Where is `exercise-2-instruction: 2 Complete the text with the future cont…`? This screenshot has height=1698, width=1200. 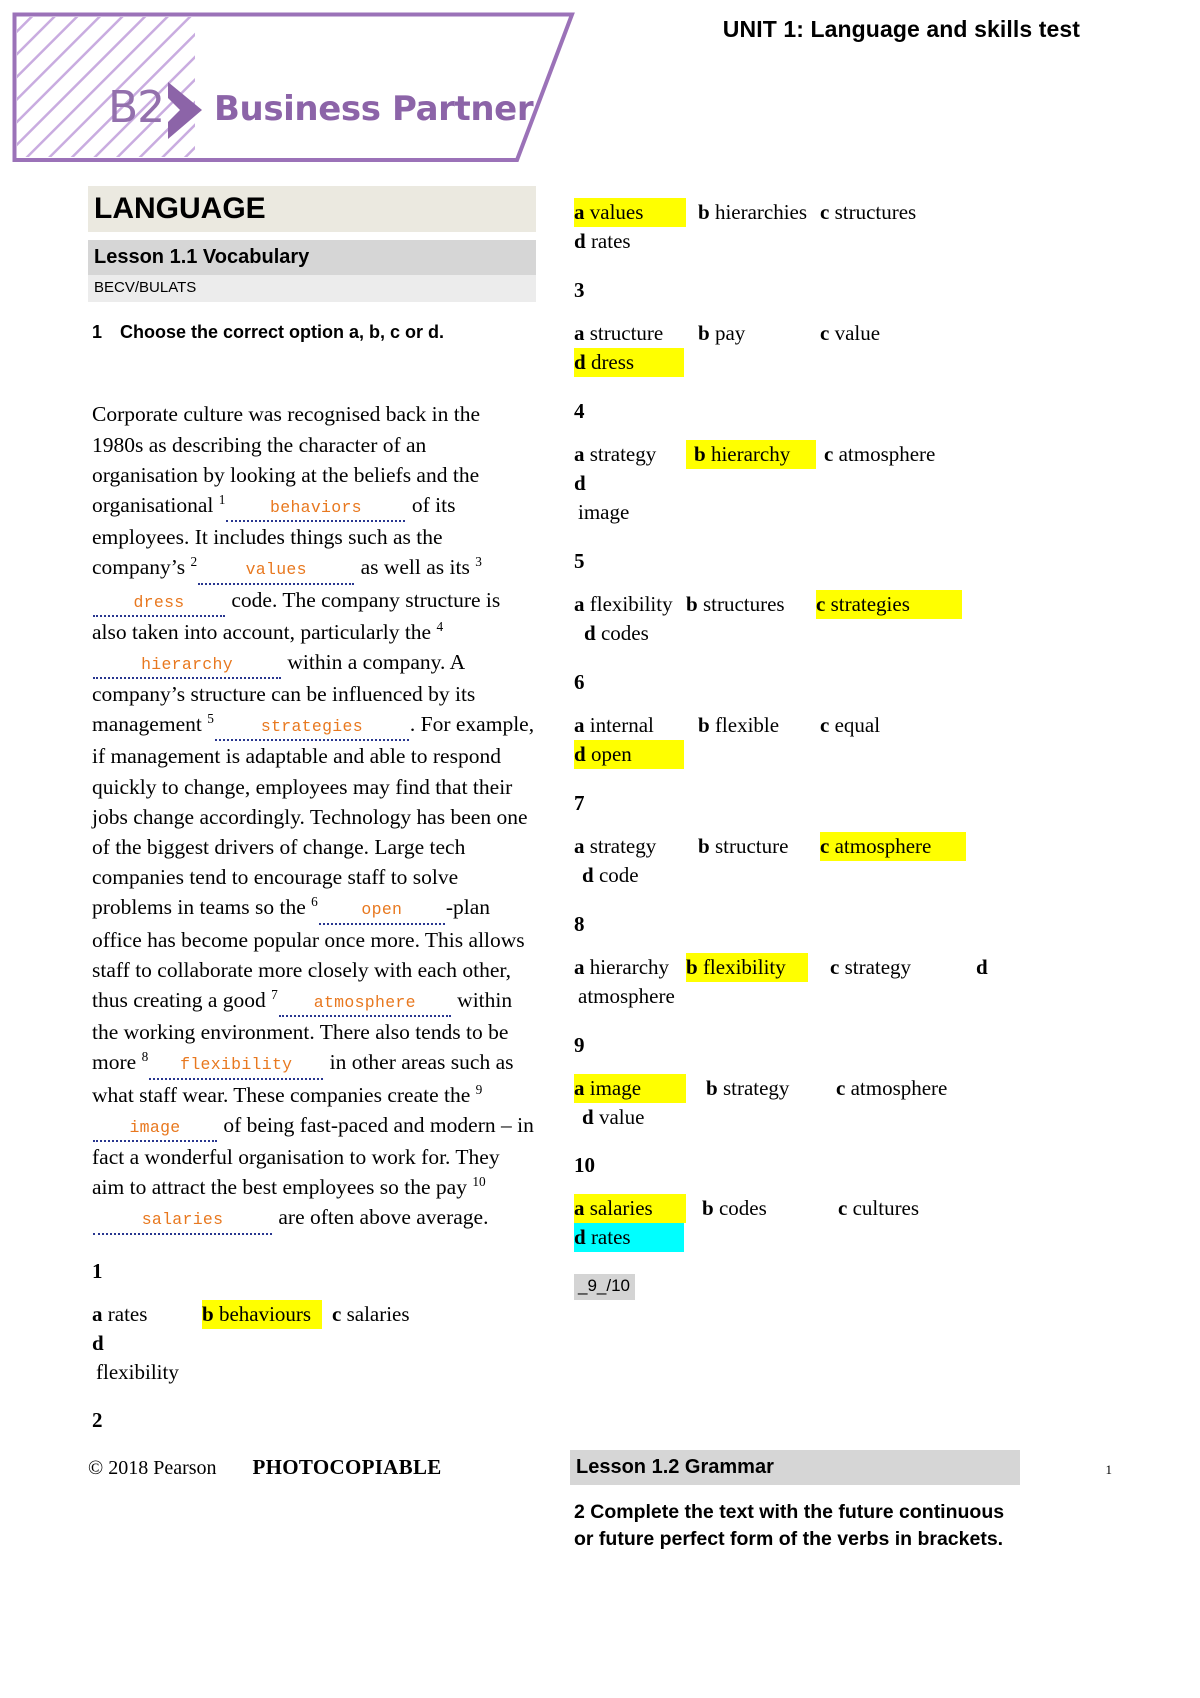 exercise-2-instruction: 2 Complete the text with the future cont… is located at coordinates (789, 1525).